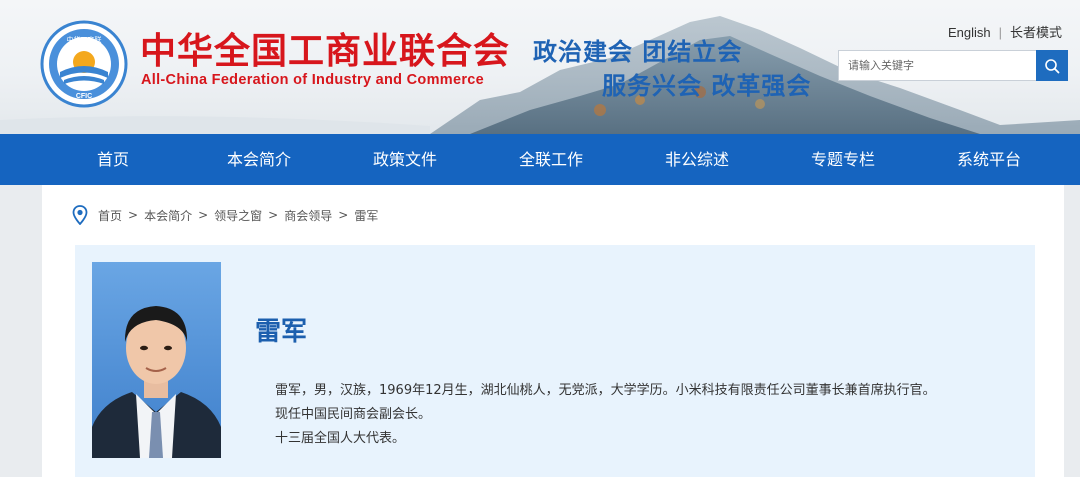  I want to click on org-name-cn: 中华全国工商业联合会, so click(325, 52).